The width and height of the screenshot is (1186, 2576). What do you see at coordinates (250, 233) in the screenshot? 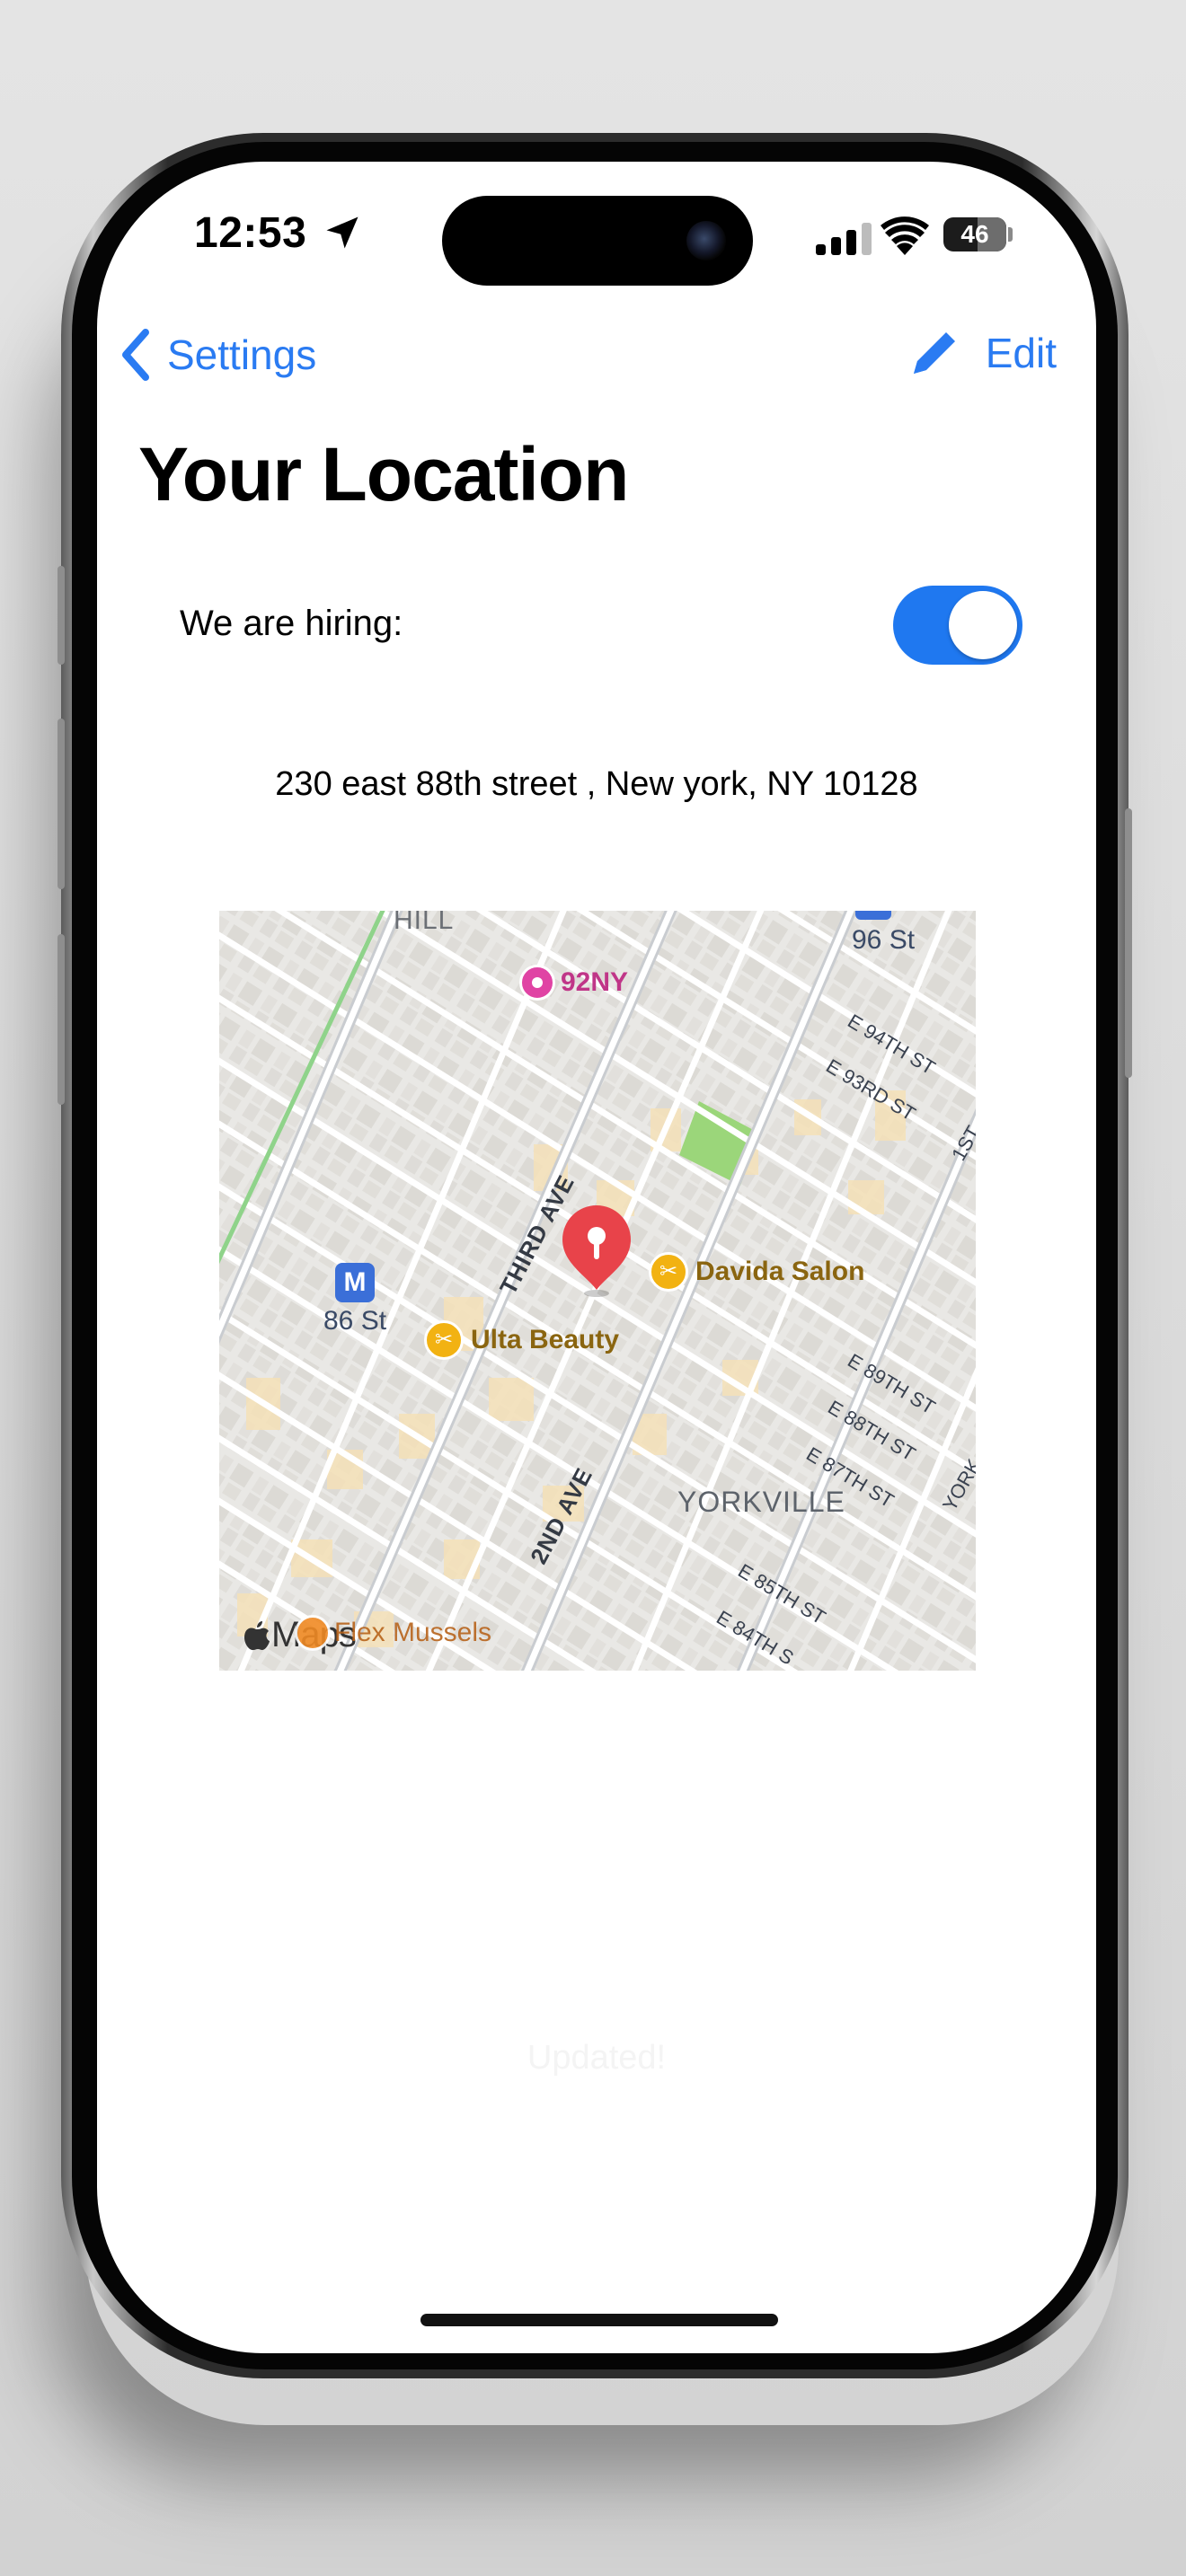
I see `status-time: 12:53` at bounding box center [250, 233].